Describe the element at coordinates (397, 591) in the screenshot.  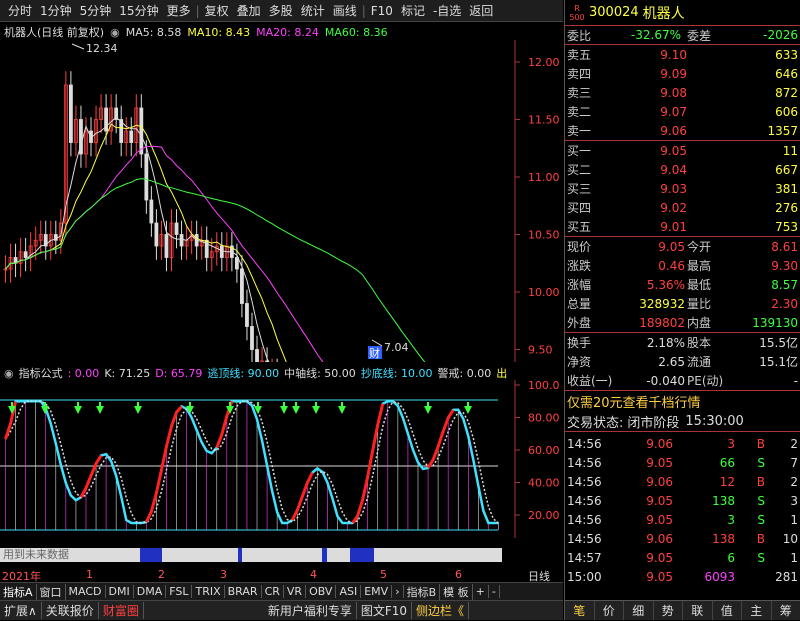
I see `indicator-tab: ›` at that location.